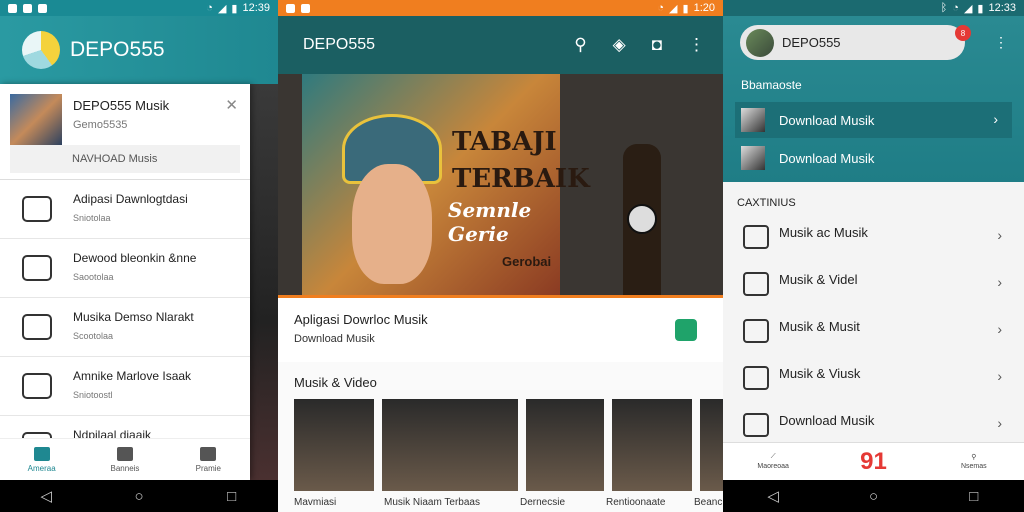 This screenshot has width=1024, height=512. Describe the element at coordinates (264, 282) in the screenshot. I see `drawer-scrim` at that location.